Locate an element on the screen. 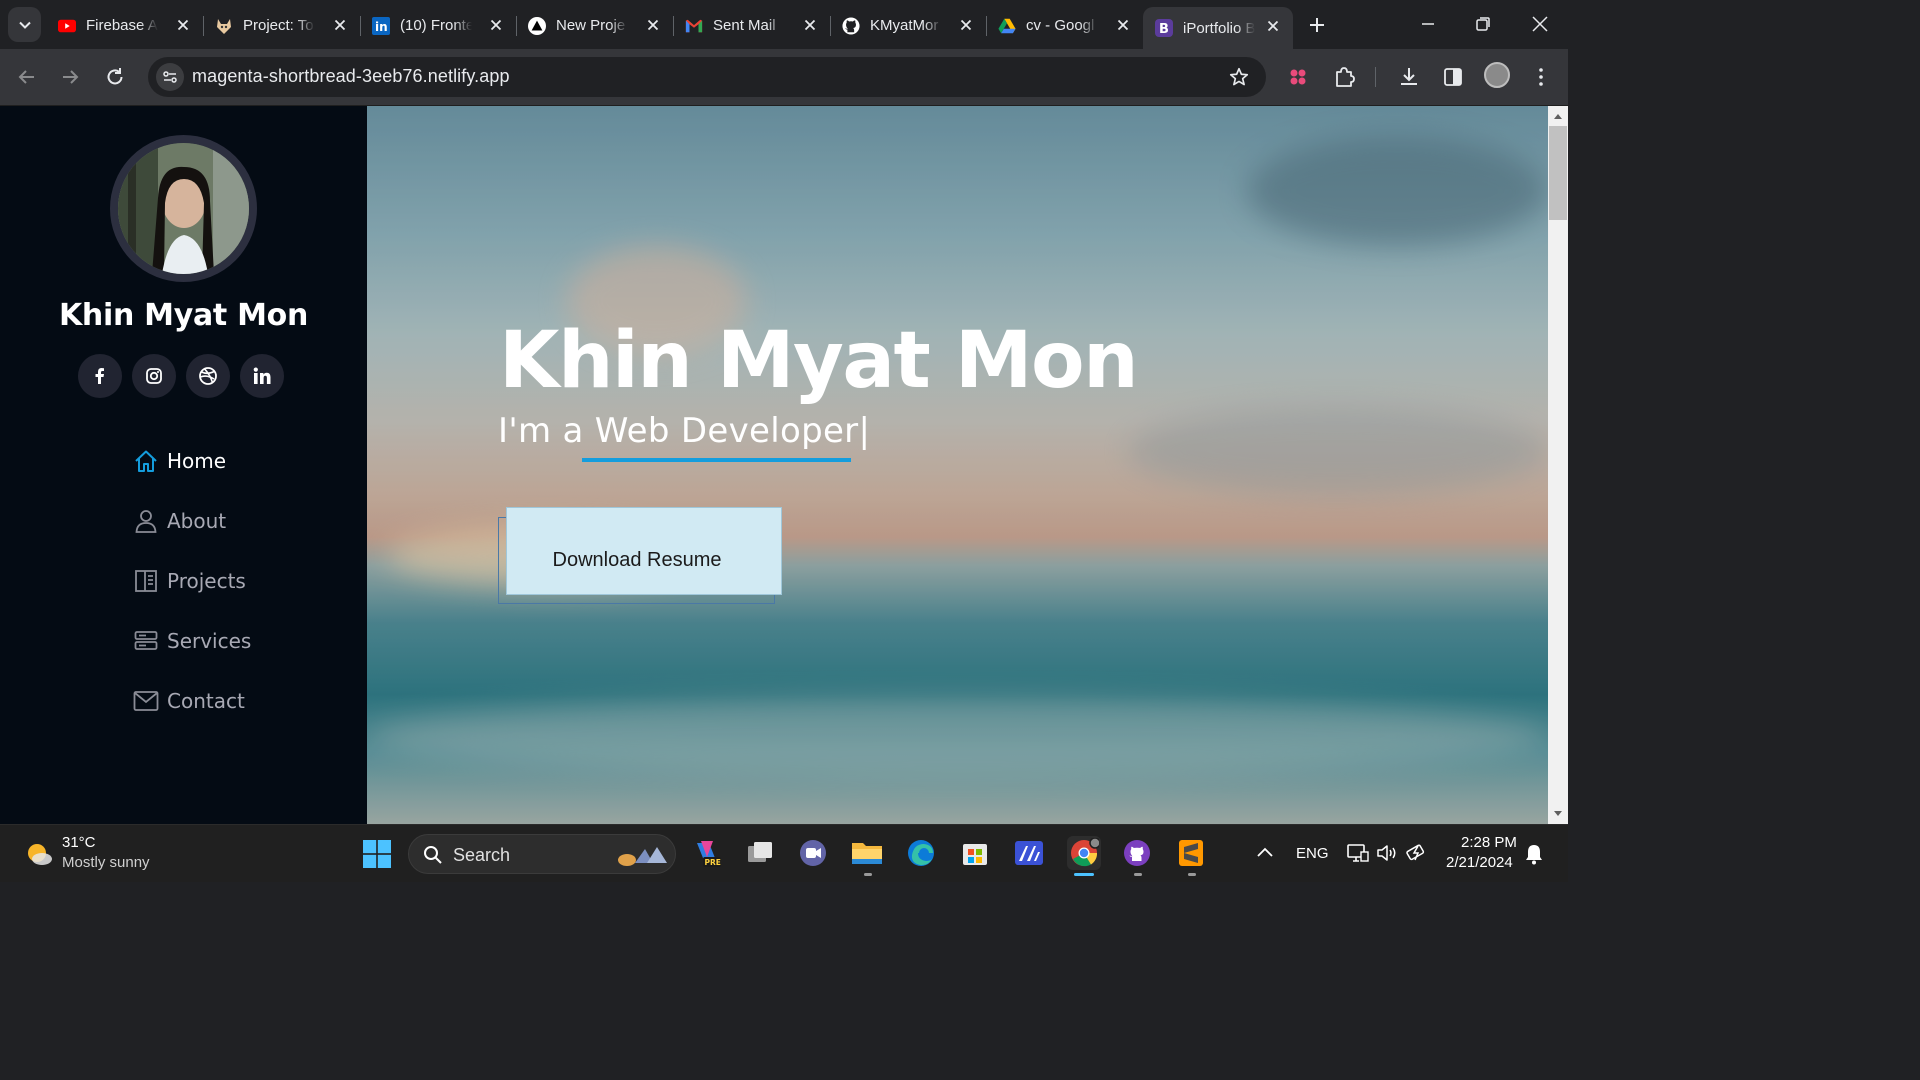  server-icon is located at coordinates (146, 641).